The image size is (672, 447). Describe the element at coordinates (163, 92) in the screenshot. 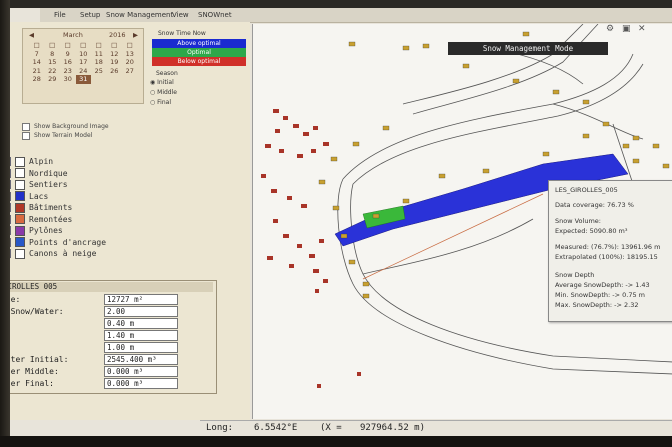

I see `season-option-middle: ○ Middle` at that location.